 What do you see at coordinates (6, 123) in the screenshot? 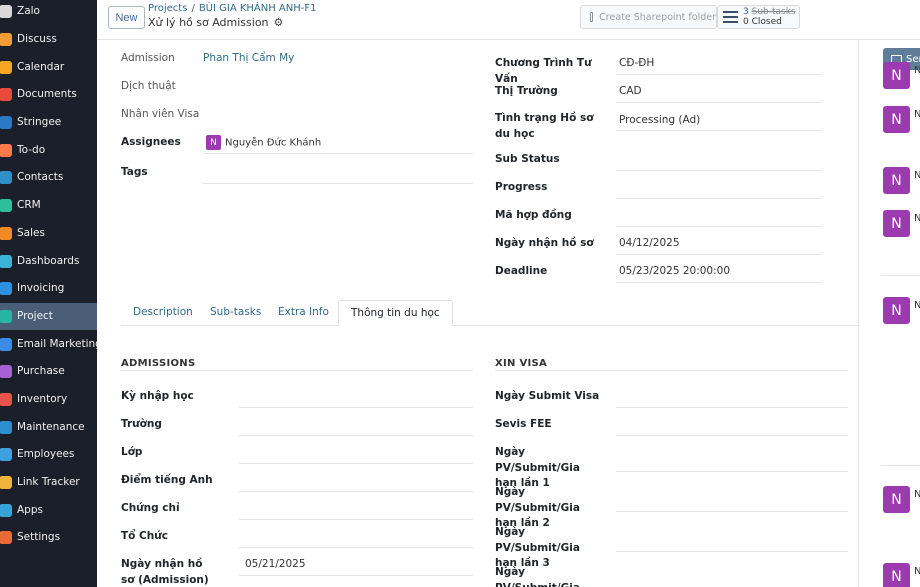
I see `stringee-icon` at bounding box center [6, 123].